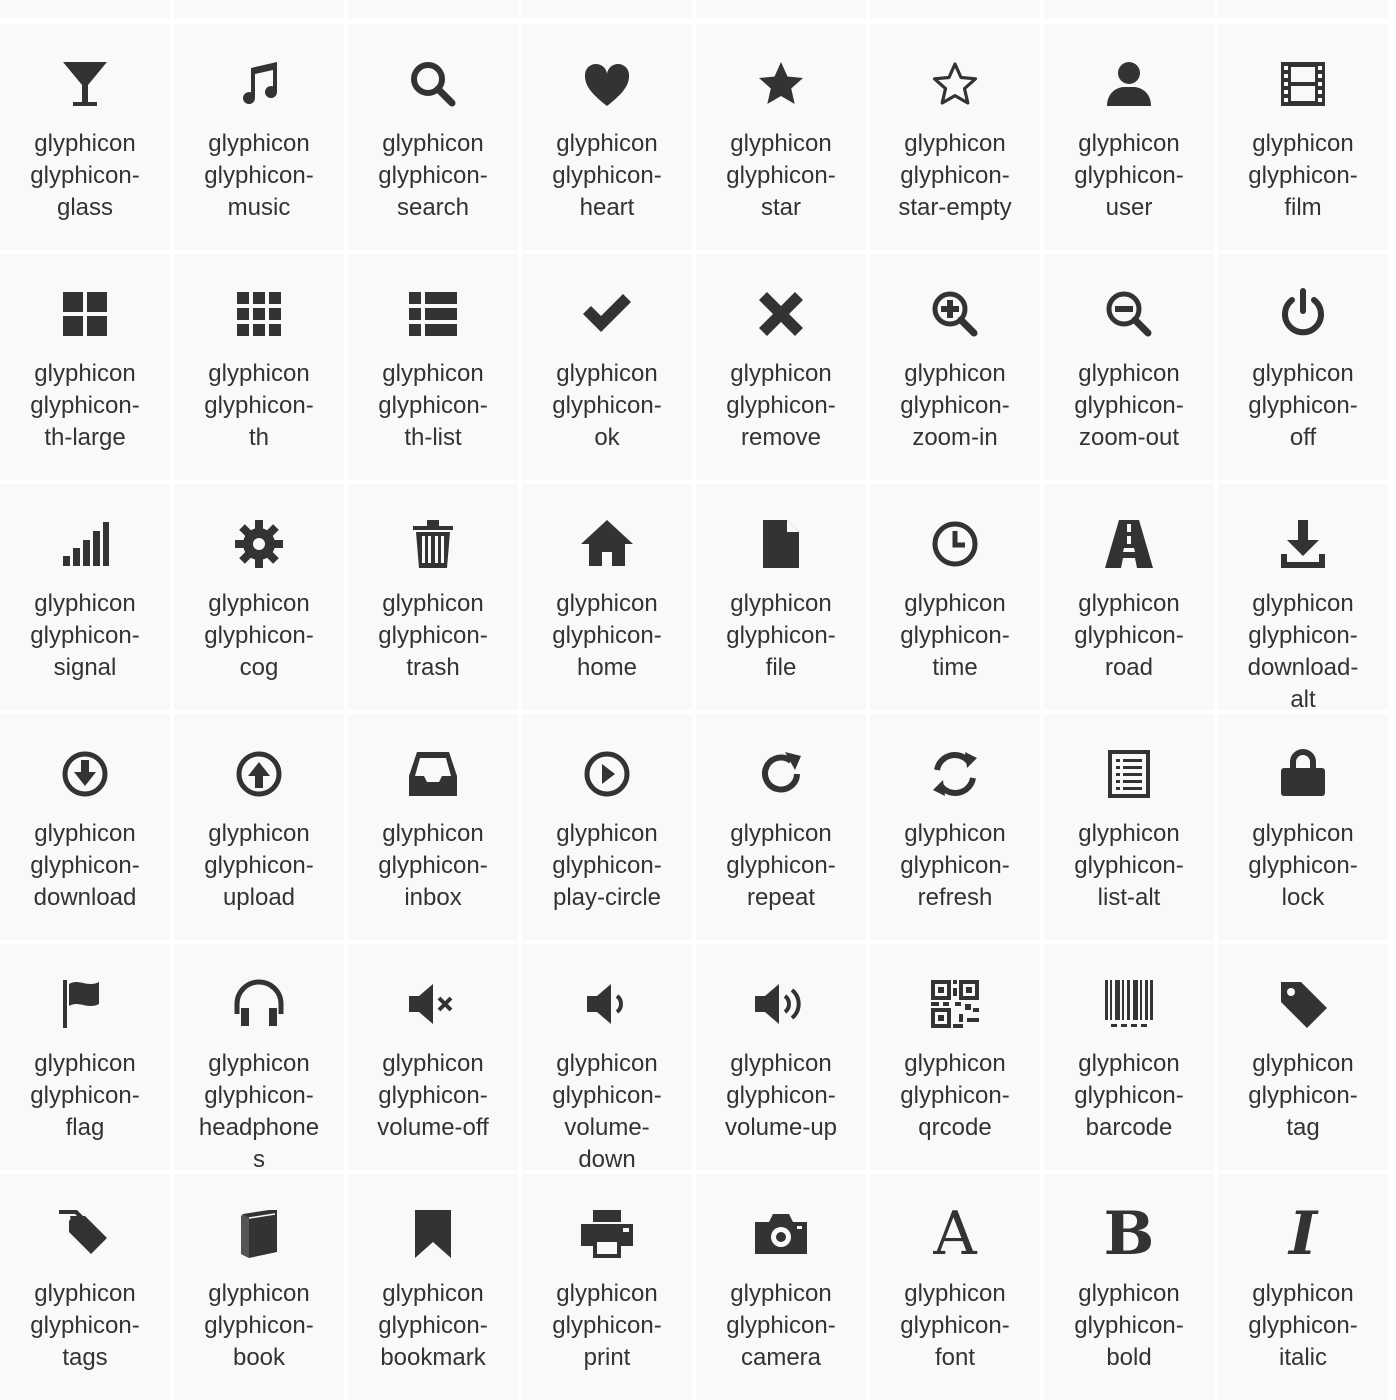 This screenshot has height=1400, width=1396. Describe the element at coordinates (259, 827) in the screenshot. I see `glyph-cell-upload: glyphicon glyphicon-upload` at that location.